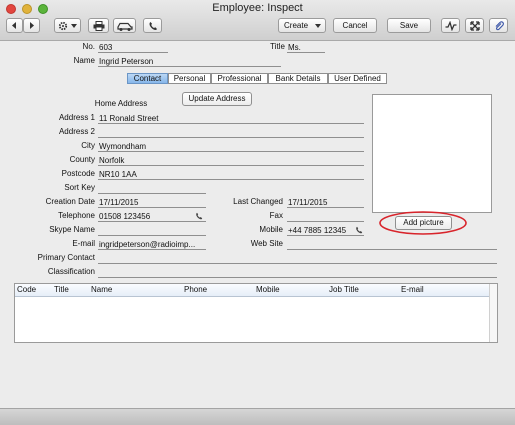  What do you see at coordinates (121, 103) in the screenshot?
I see `home-address-label: Home Address` at bounding box center [121, 103].